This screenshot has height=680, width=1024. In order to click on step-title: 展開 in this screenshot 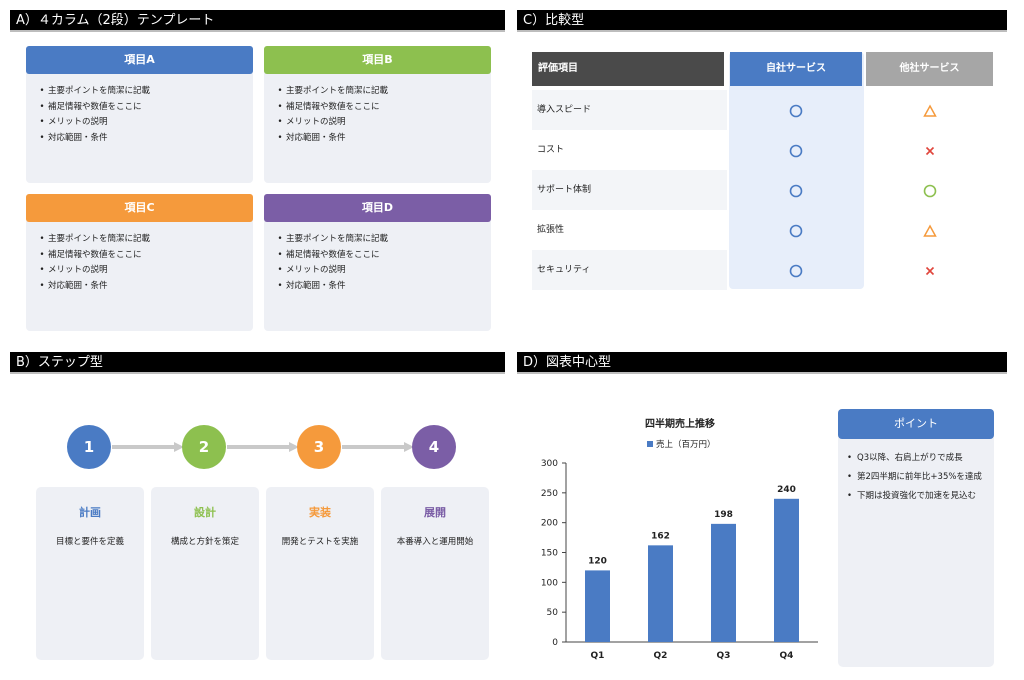, I will do `click(435, 512)`.